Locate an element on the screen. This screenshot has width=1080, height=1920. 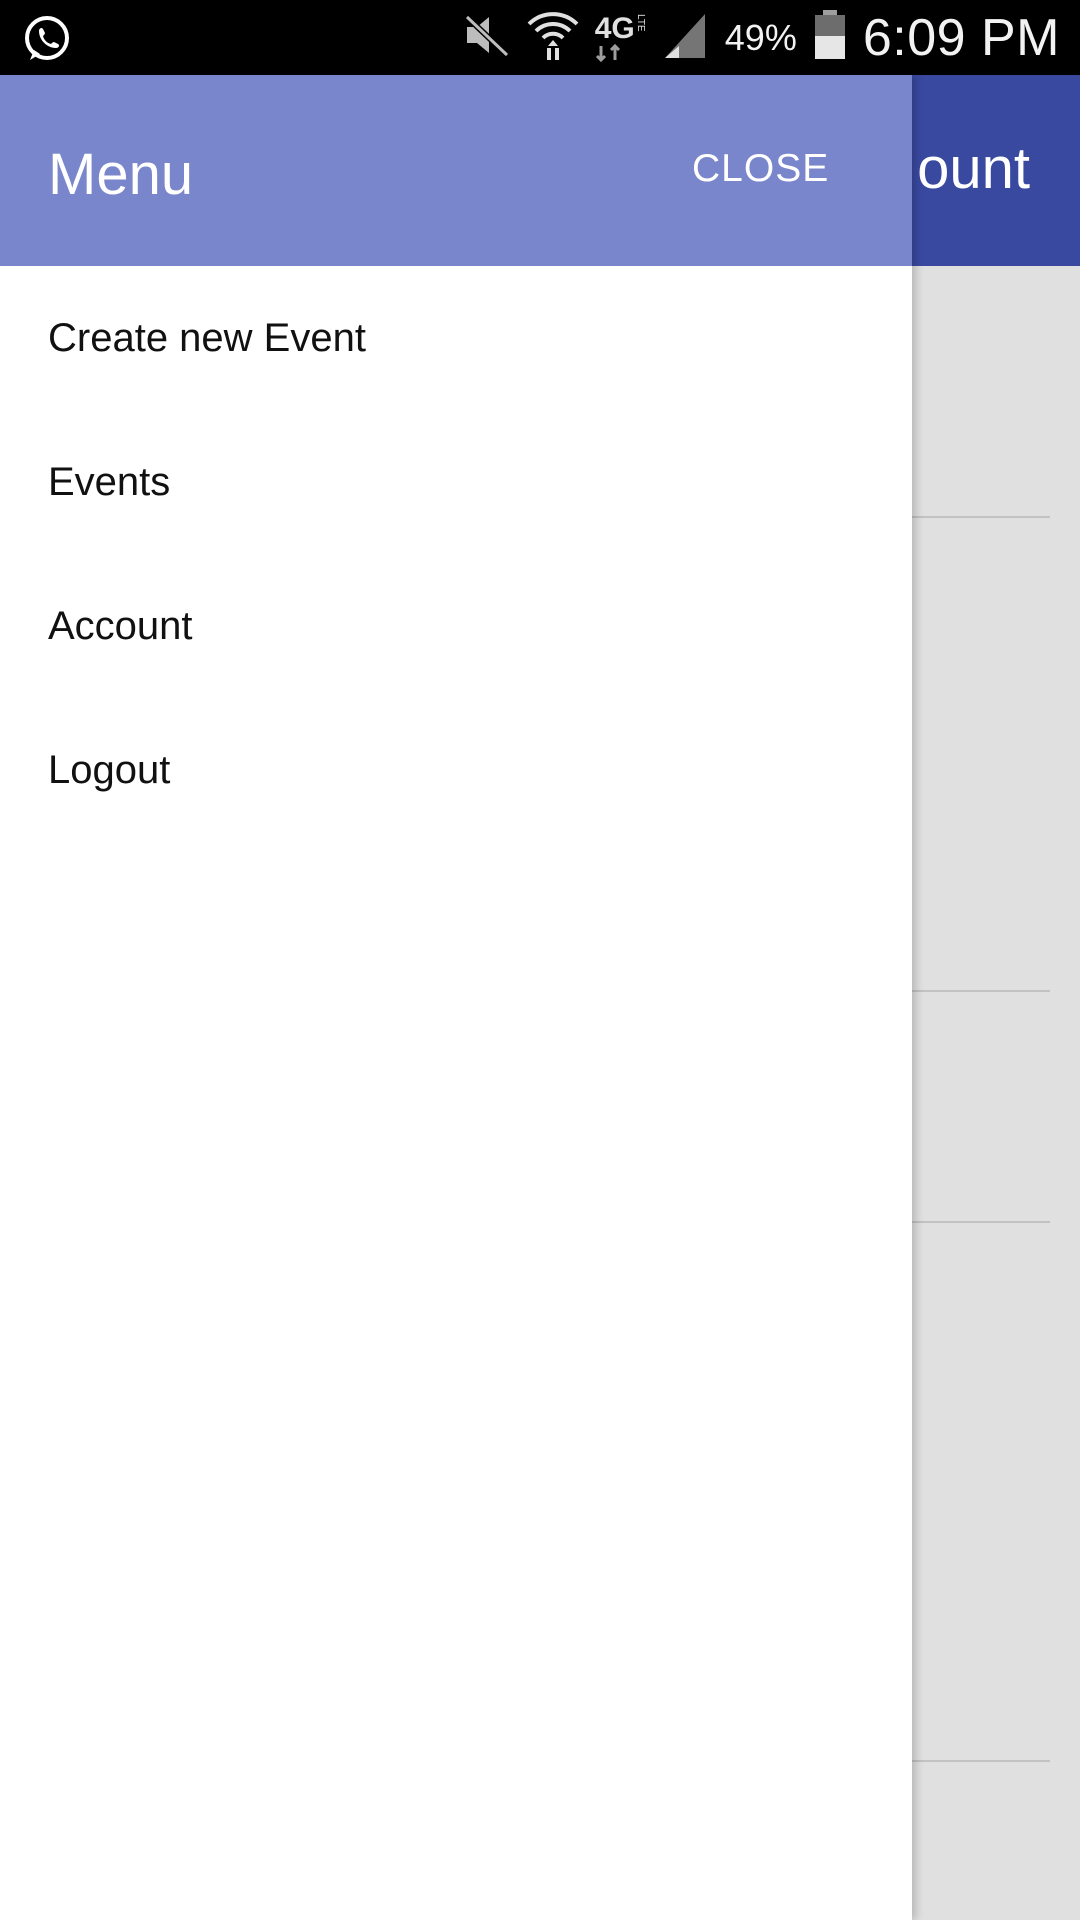
wifi-icon is located at coordinates (553, 37).